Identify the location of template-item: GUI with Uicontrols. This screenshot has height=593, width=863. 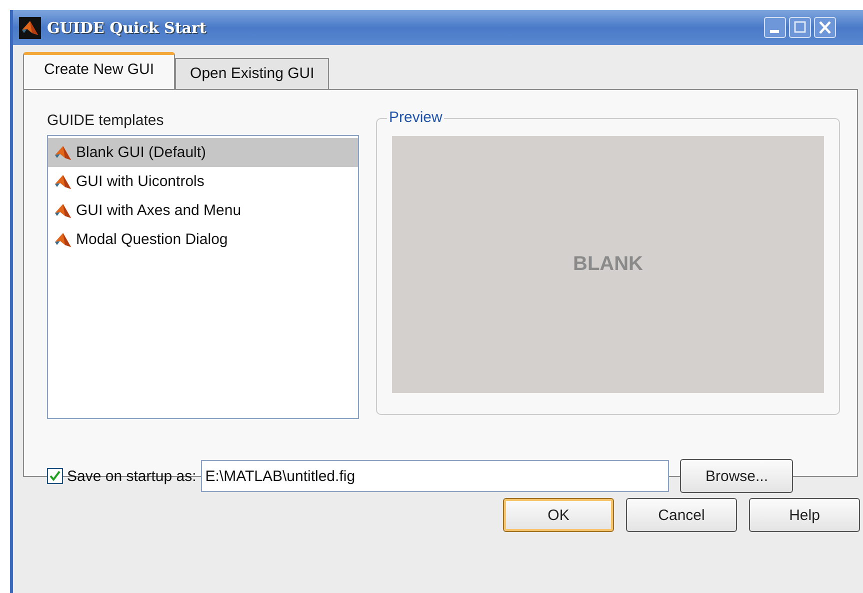
(203, 181).